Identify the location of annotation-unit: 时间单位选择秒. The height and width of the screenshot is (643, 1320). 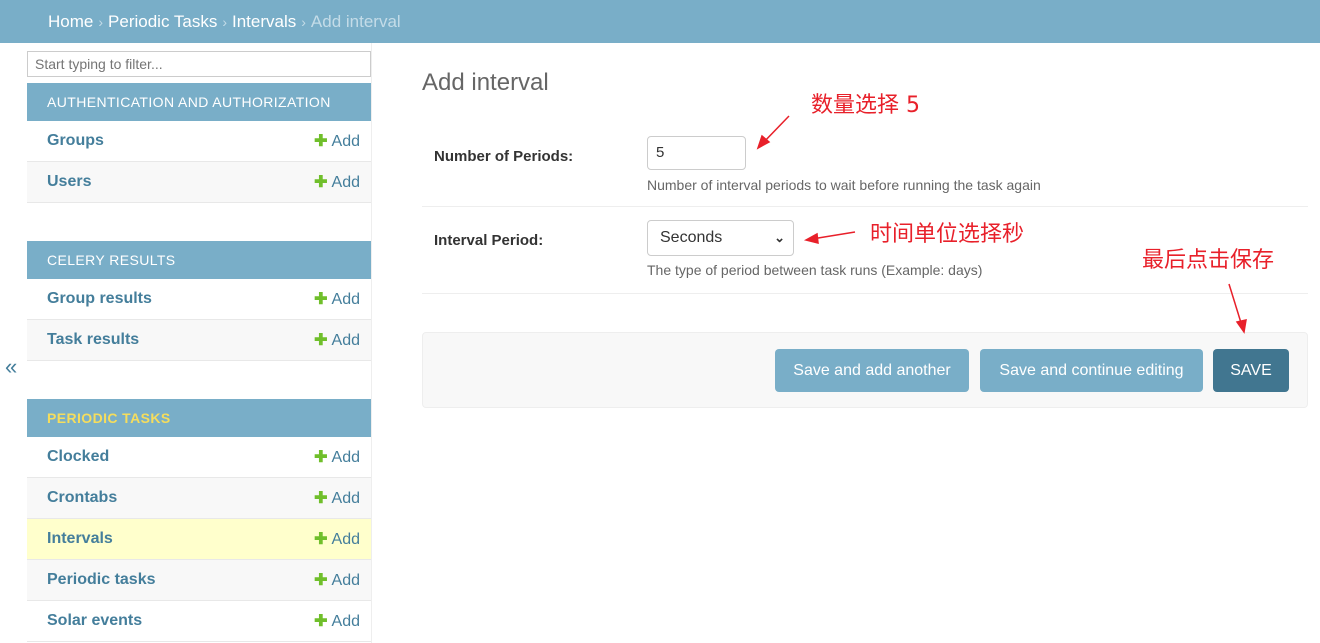
(947, 234).